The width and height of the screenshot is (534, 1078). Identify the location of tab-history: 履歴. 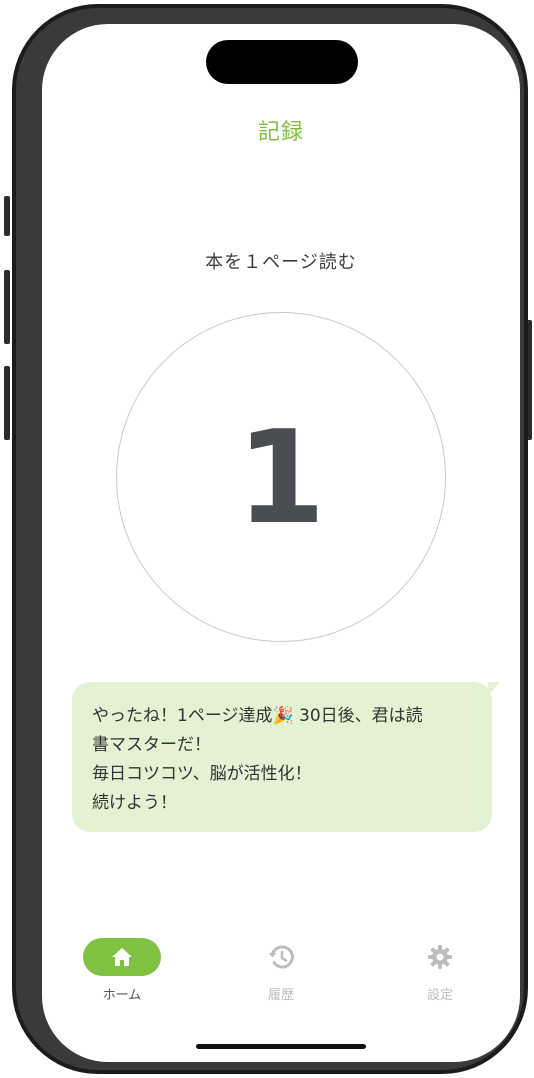
(281, 970).